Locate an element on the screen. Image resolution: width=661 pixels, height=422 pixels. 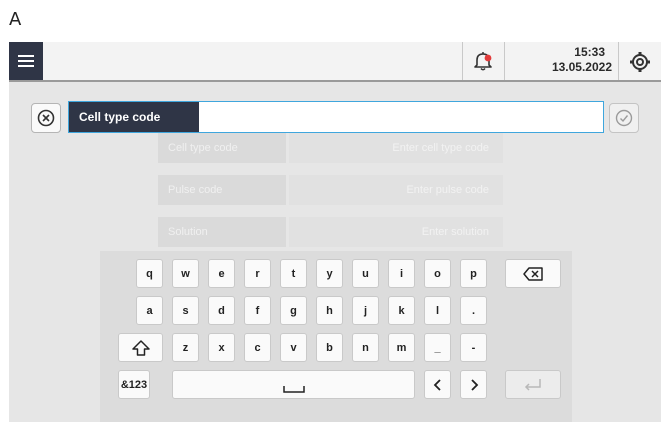
backspace-key is located at coordinates (533, 273).